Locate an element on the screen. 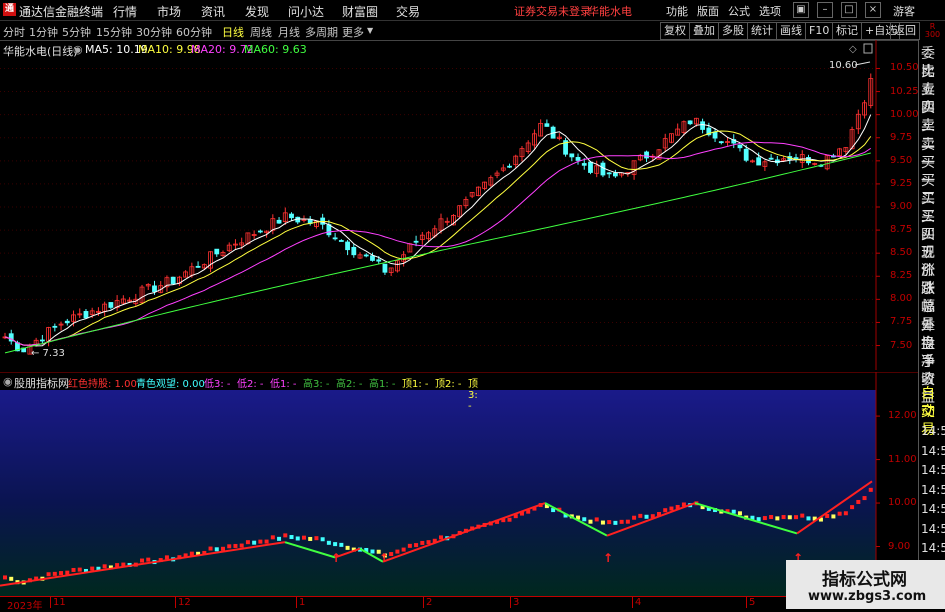  price-tick: 7.50 is located at coordinates (901, 345).